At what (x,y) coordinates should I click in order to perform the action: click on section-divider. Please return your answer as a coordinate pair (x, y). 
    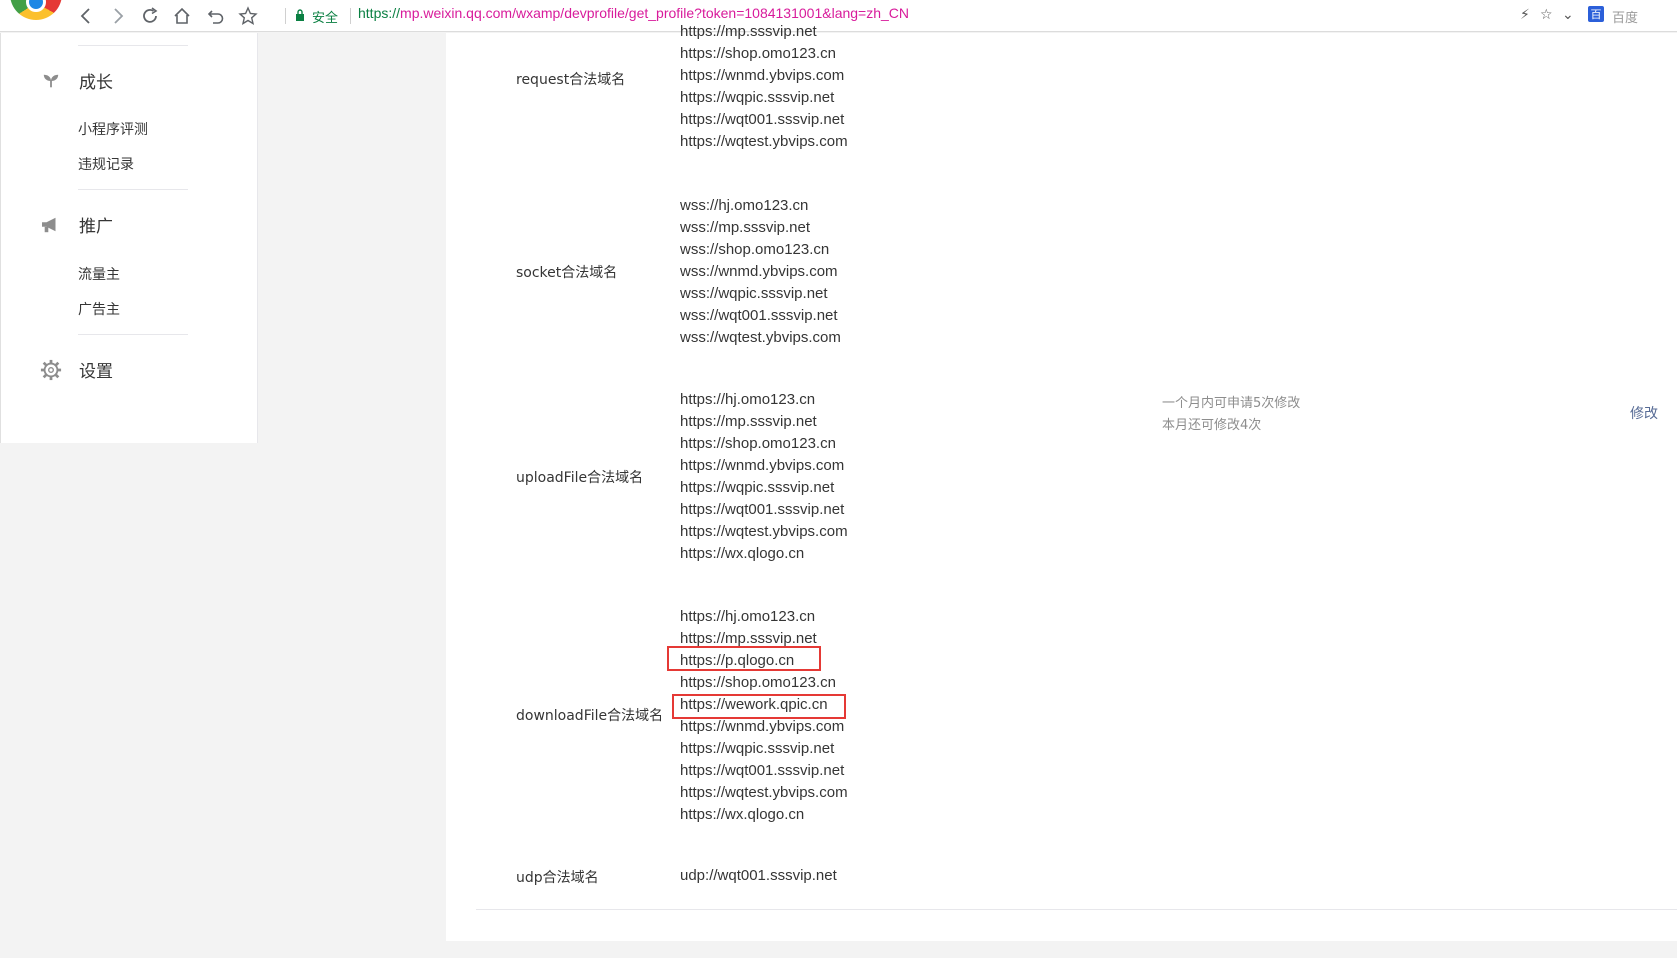
    Looking at the image, I should click on (1076, 909).